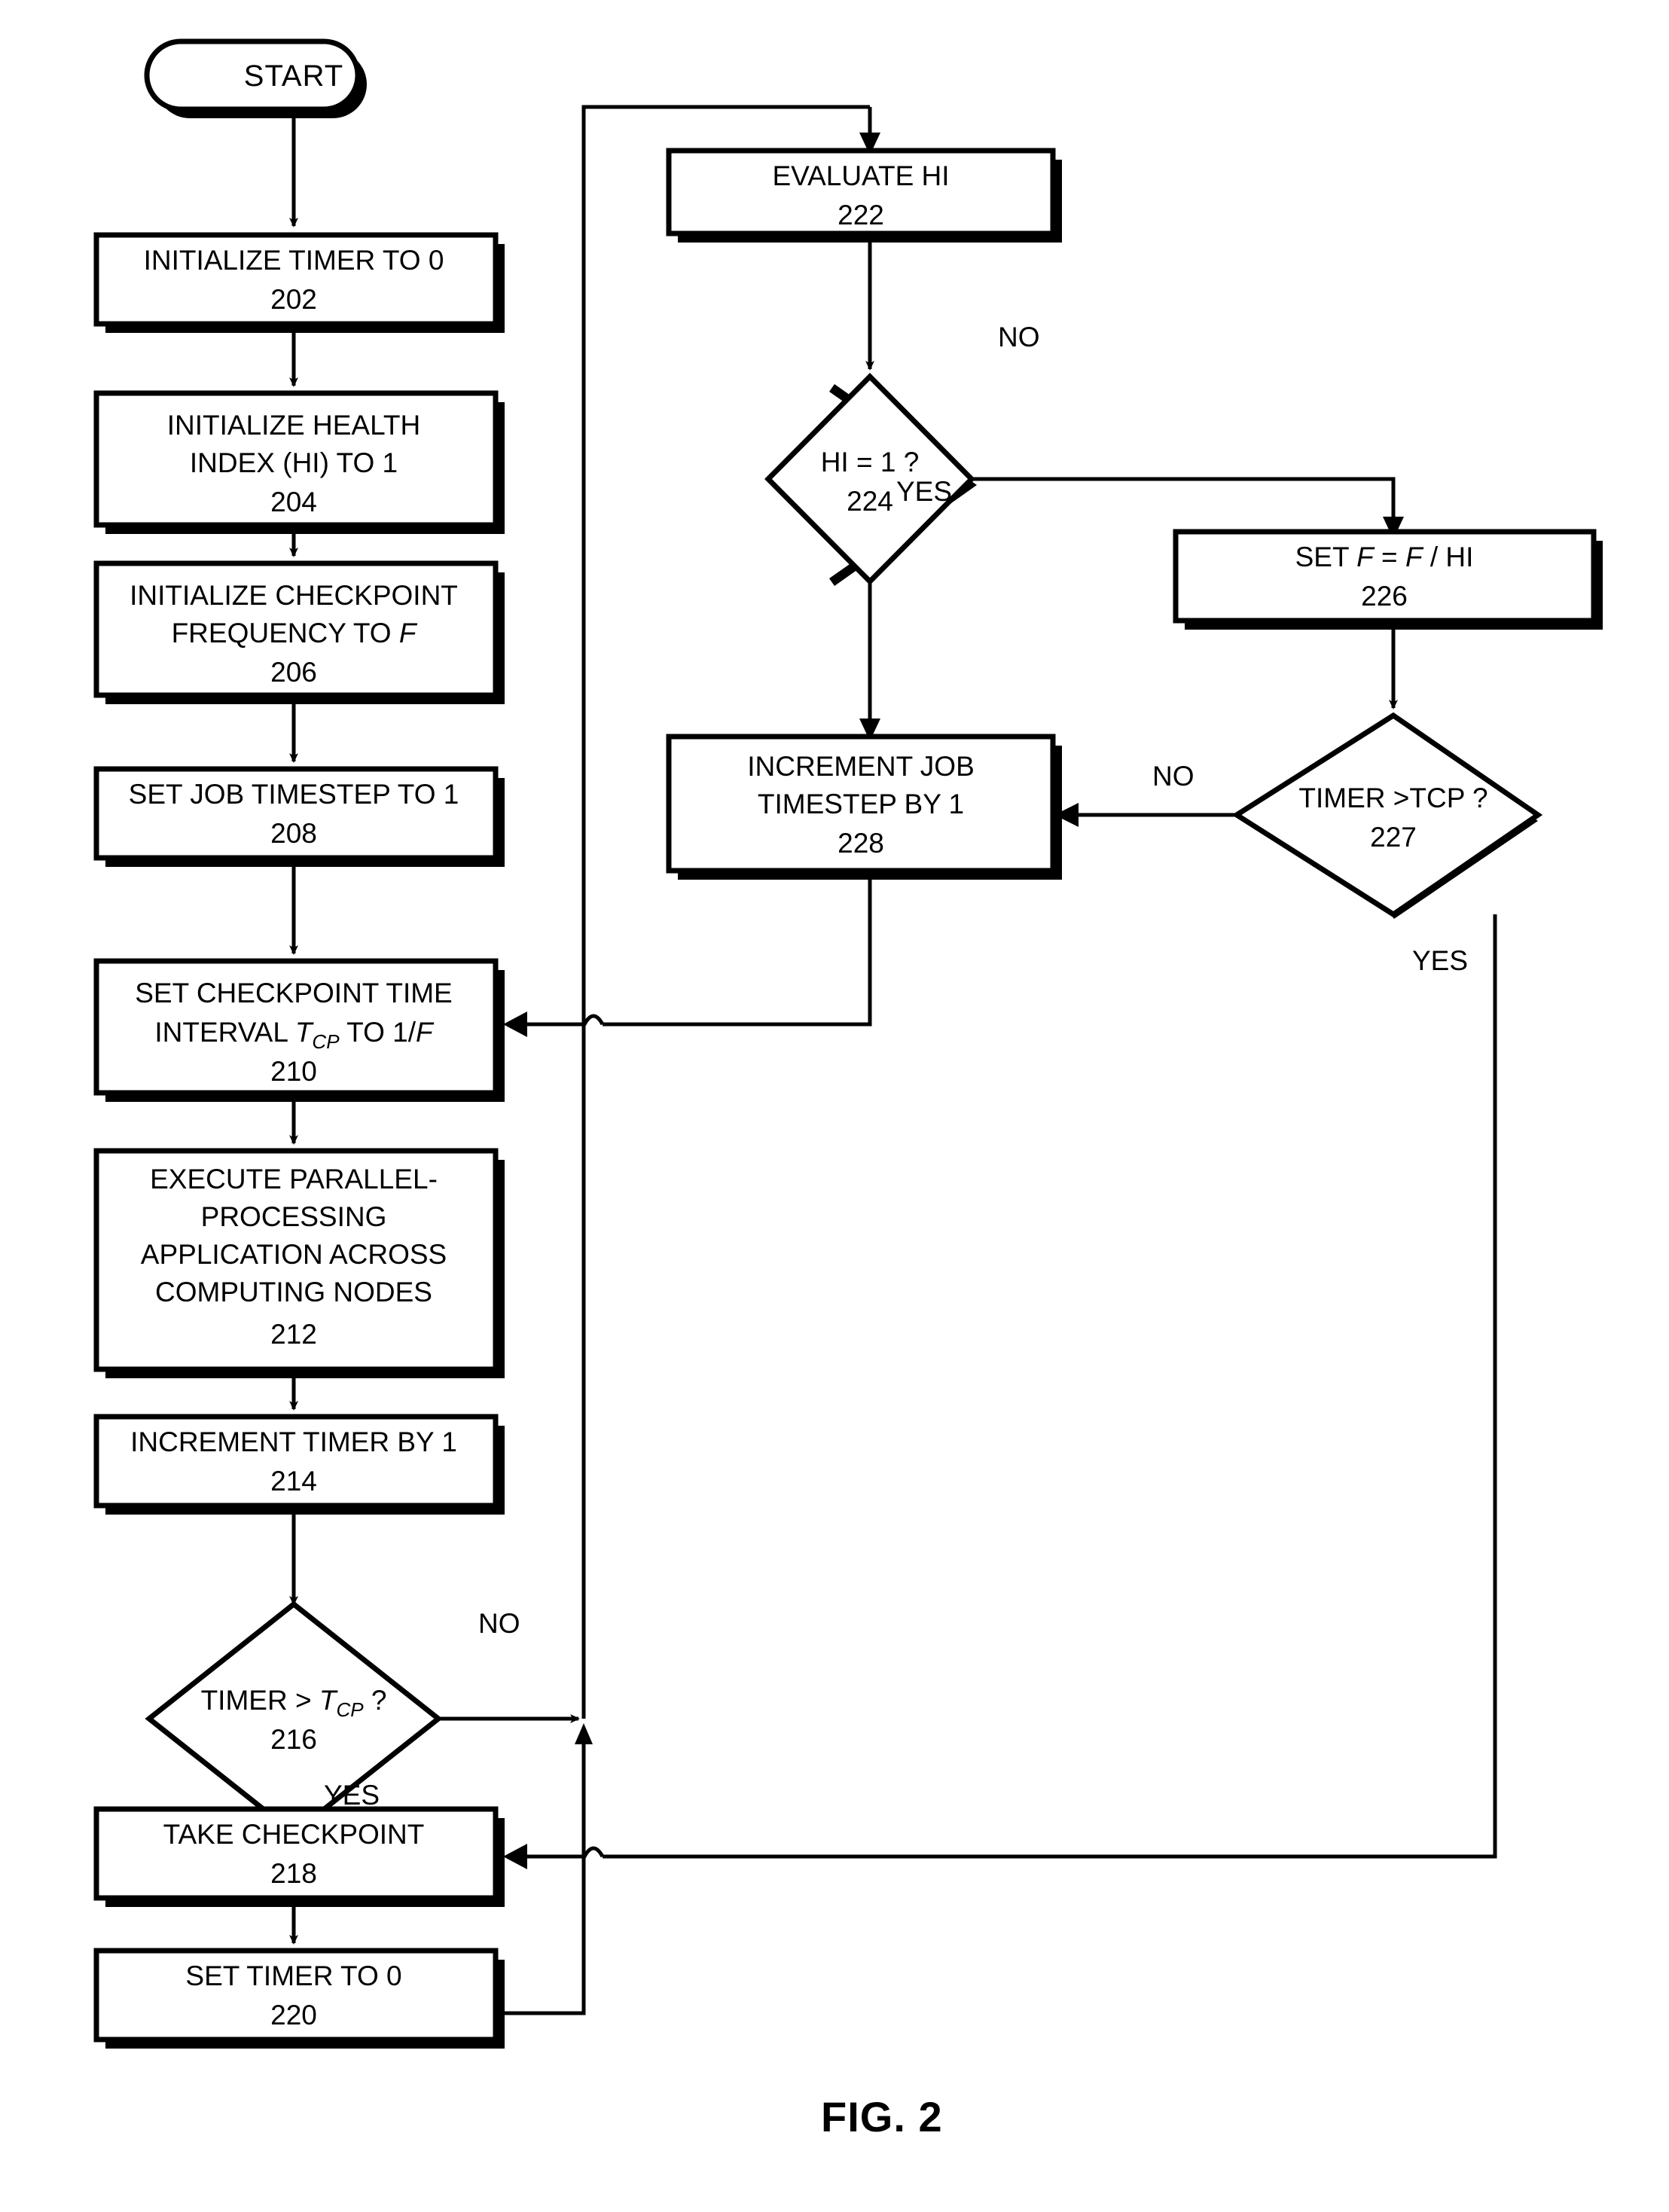 Image resolution: width=1669 pixels, height=2212 pixels. I want to click on node-226-line1: SET F = F / HI, so click(1384, 557).